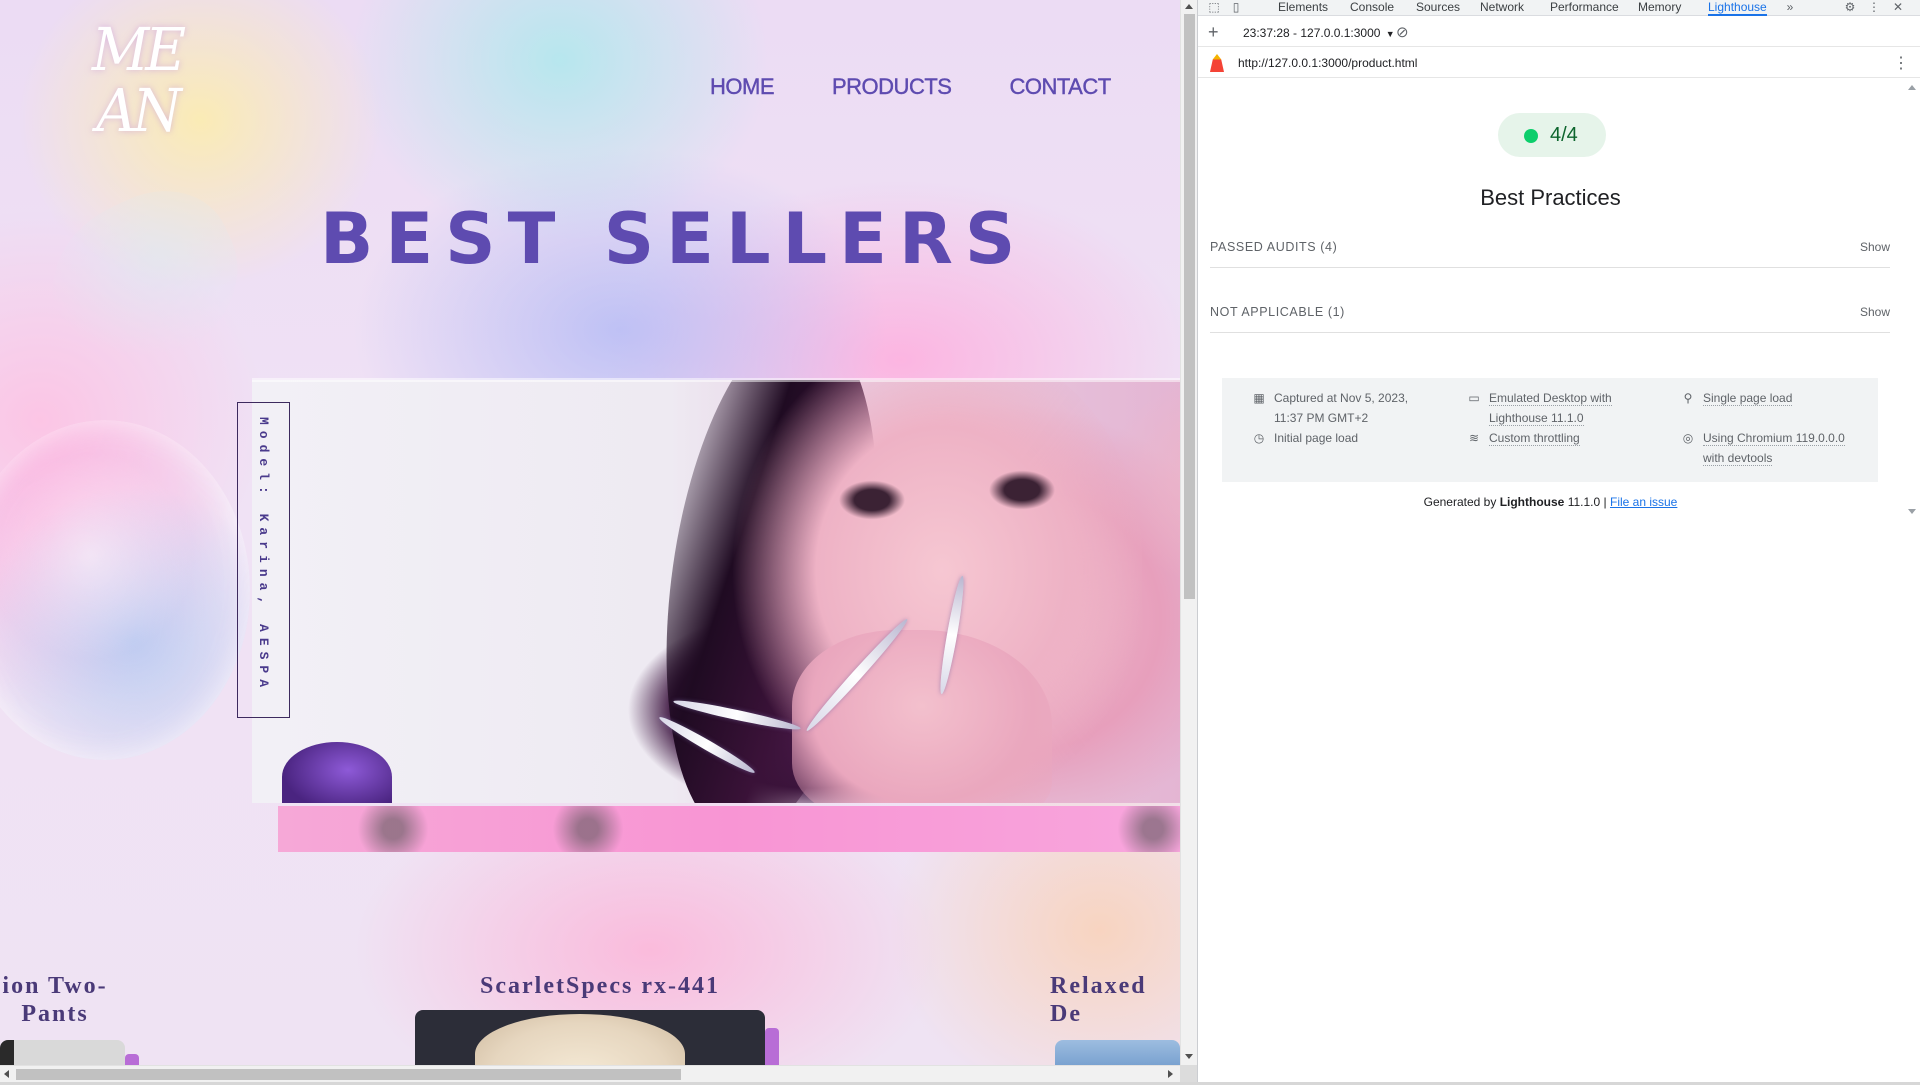 This screenshot has height=1085, width=1920. I want to click on report-menu-icon: ⋮, so click(1901, 63).